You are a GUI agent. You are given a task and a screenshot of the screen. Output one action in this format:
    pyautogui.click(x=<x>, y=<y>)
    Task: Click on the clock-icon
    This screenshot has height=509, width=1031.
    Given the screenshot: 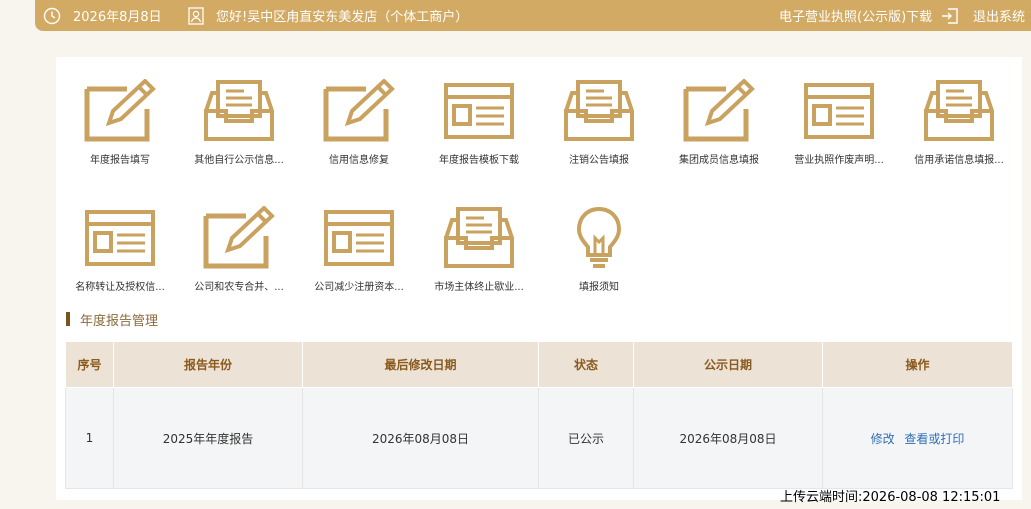 What is the action you would take?
    pyautogui.click(x=52, y=16)
    